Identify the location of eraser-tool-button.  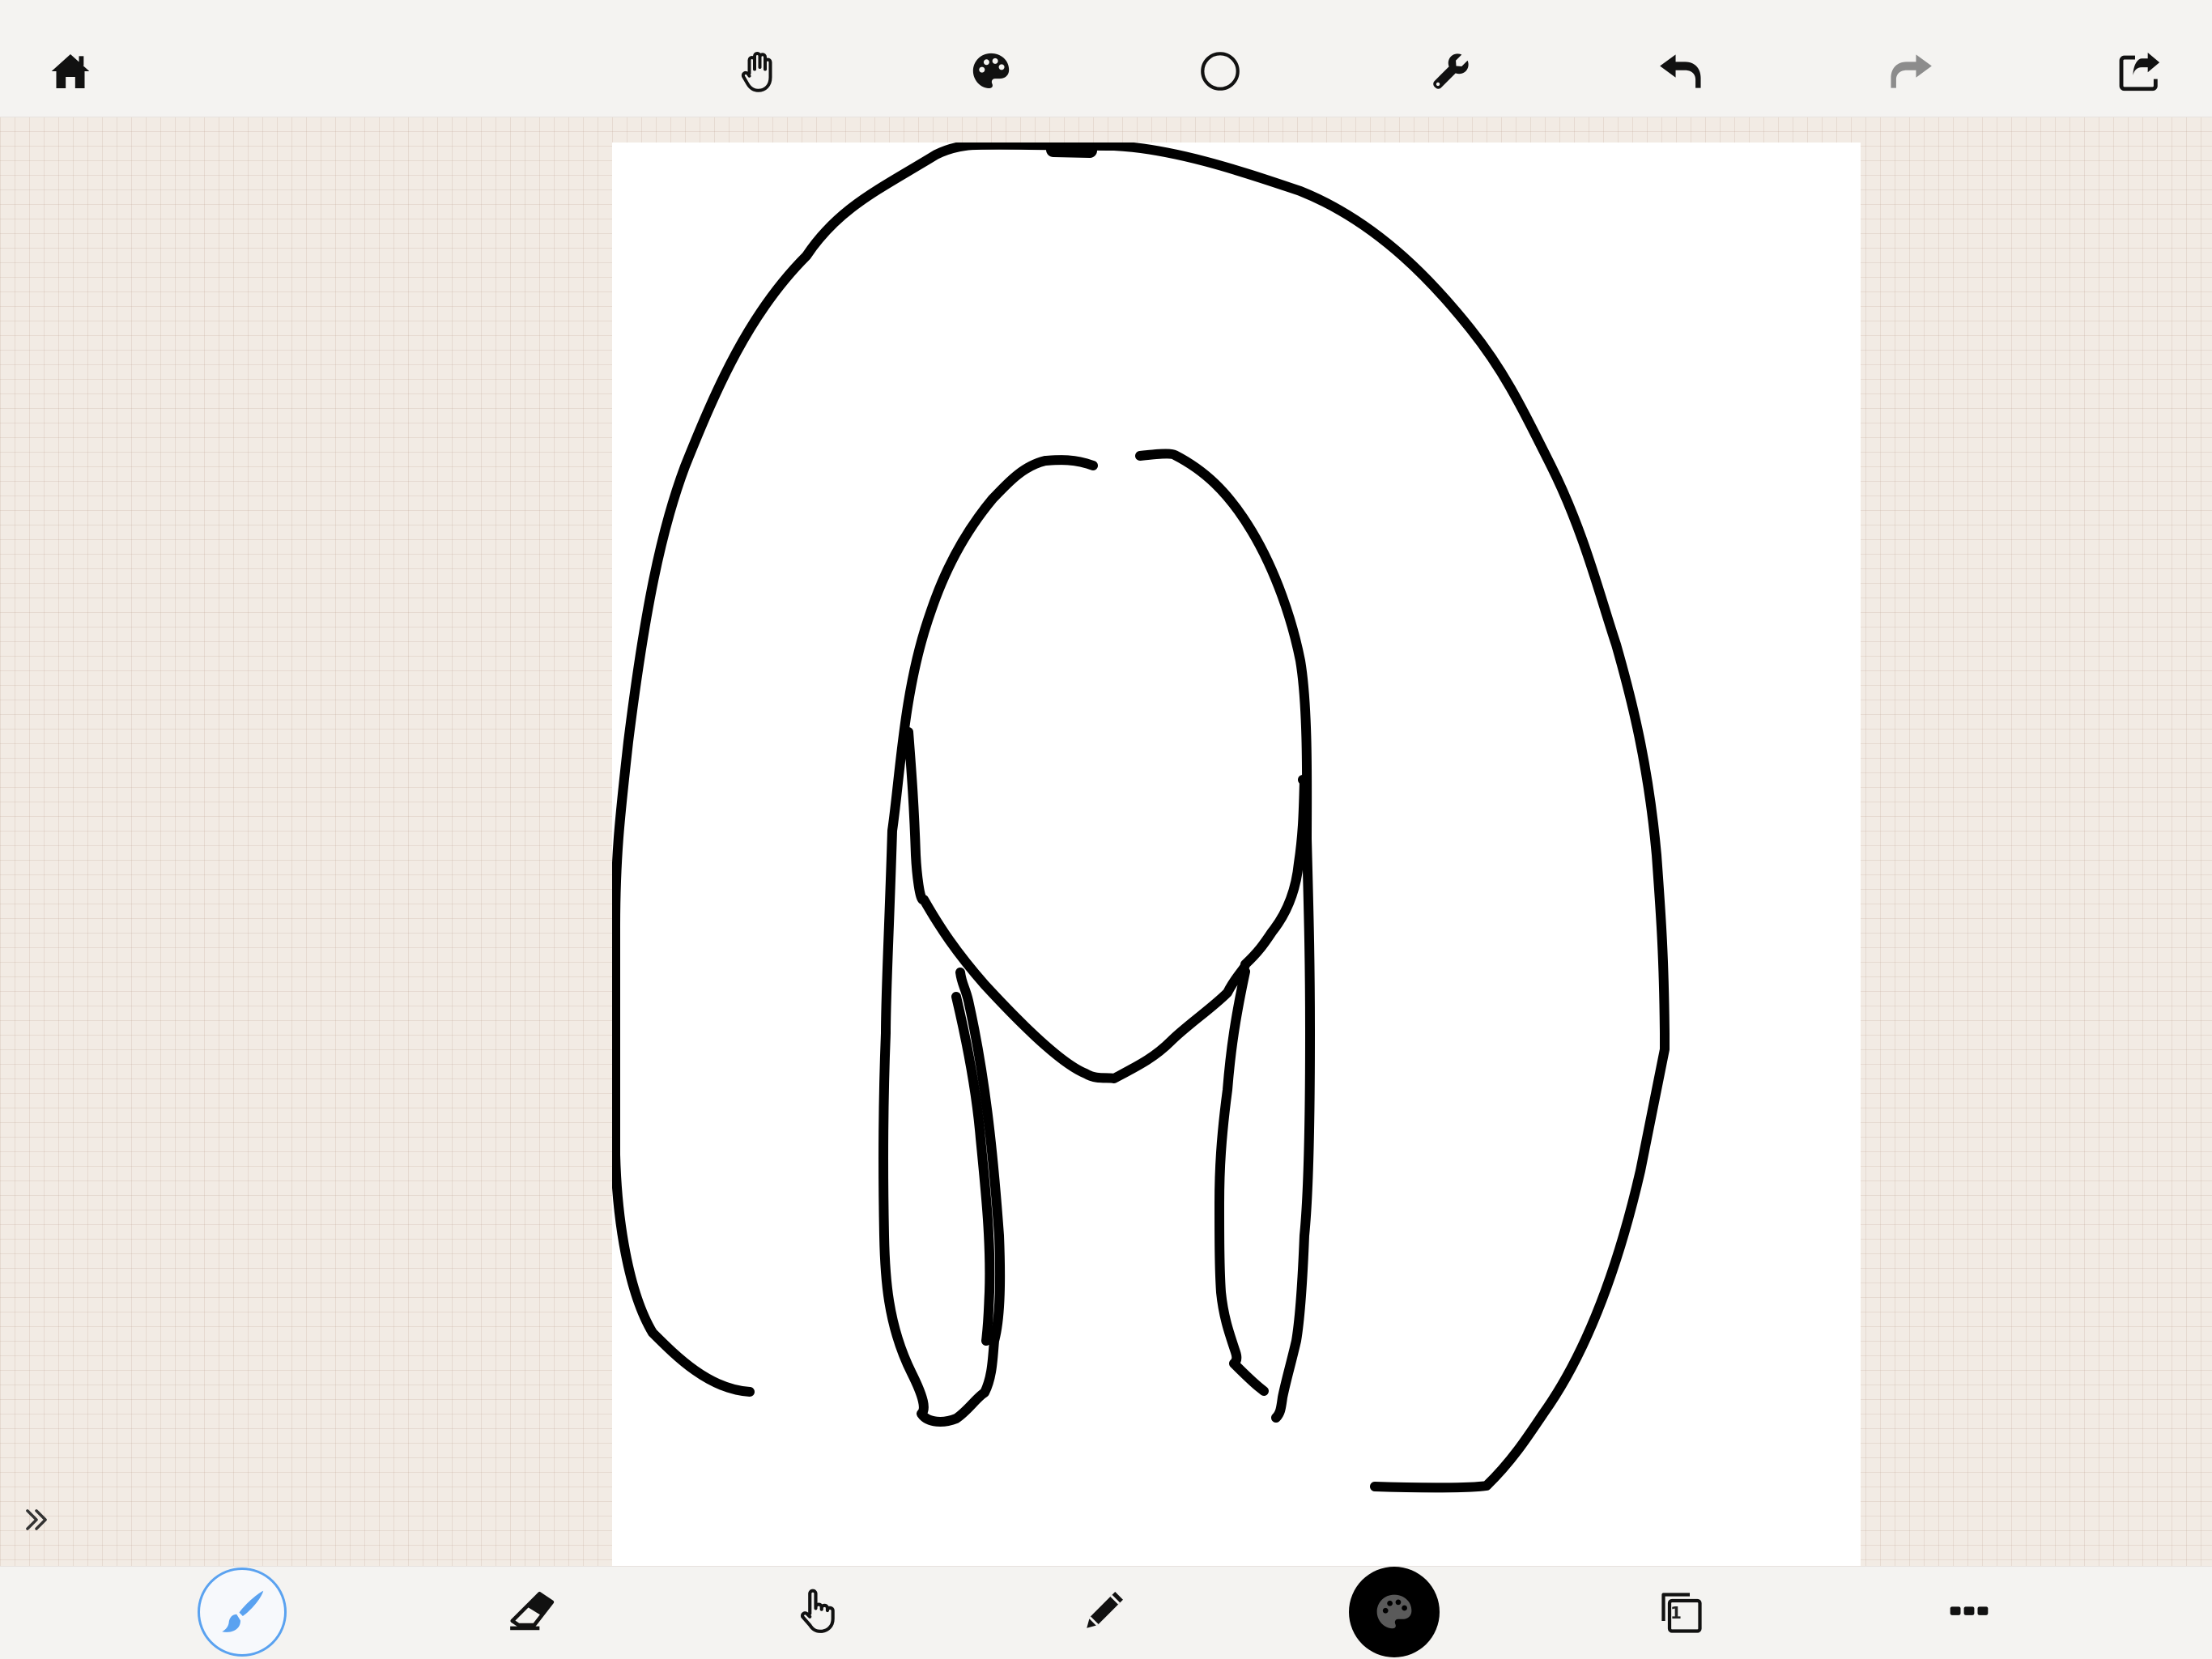
(531, 1611).